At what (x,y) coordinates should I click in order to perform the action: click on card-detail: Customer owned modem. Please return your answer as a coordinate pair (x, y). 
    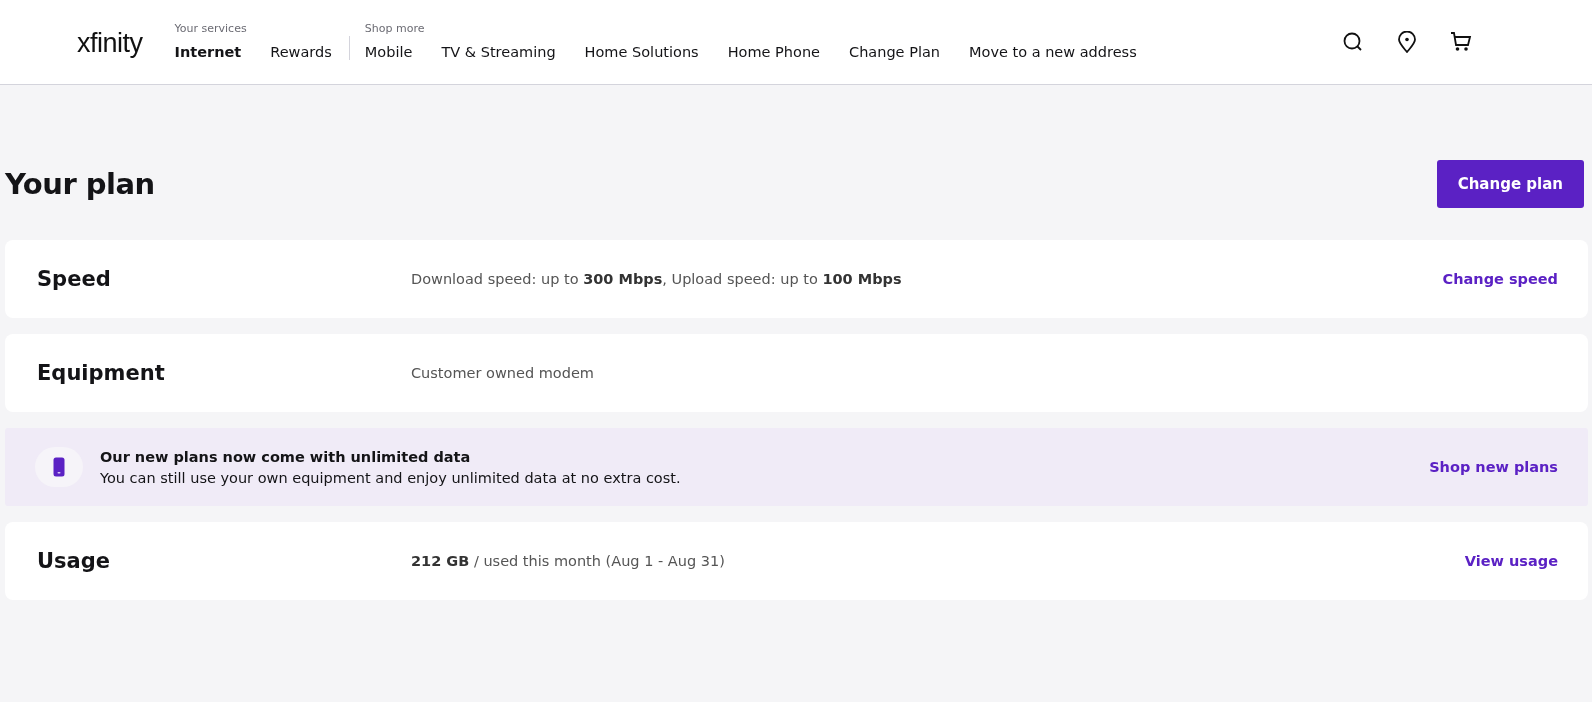
    Looking at the image, I should click on (502, 373).